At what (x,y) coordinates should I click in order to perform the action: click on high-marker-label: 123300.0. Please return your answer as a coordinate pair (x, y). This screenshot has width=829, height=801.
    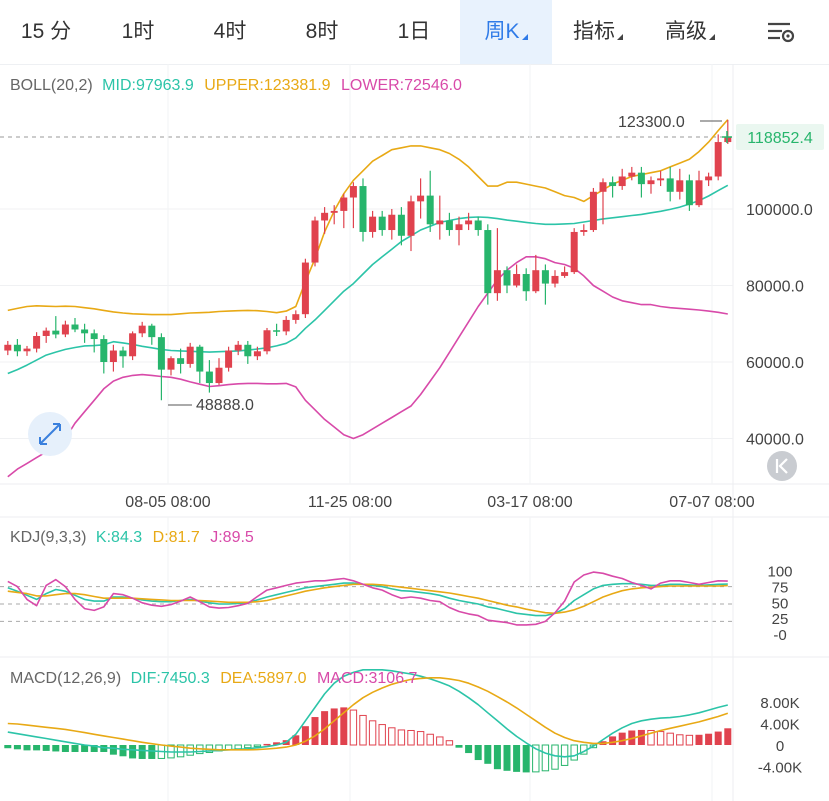
    Looking at the image, I should click on (651, 122).